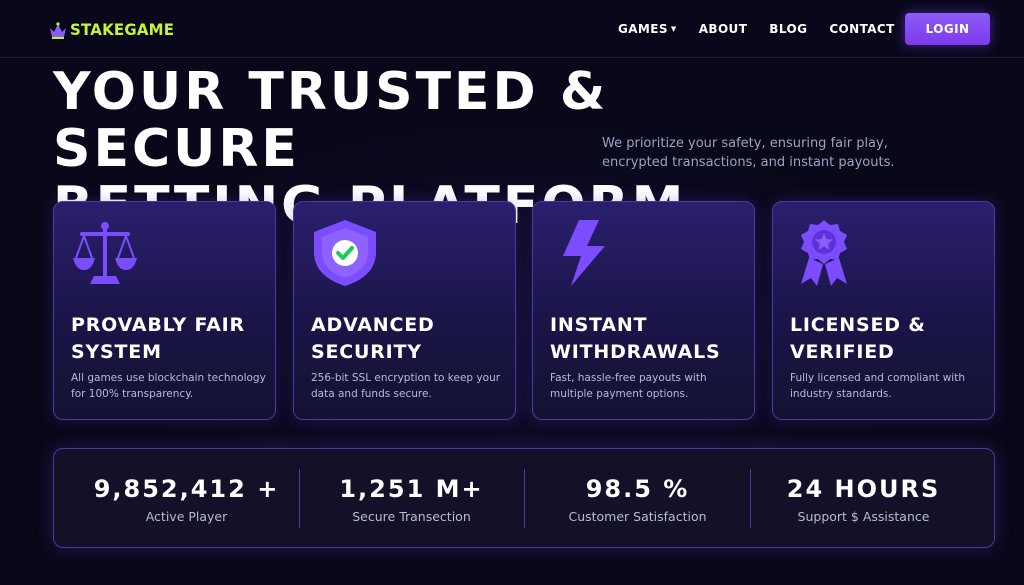 This screenshot has height=585, width=1024. Describe the element at coordinates (723, 29) in the screenshot. I see `nav-about: ABOUT` at that location.